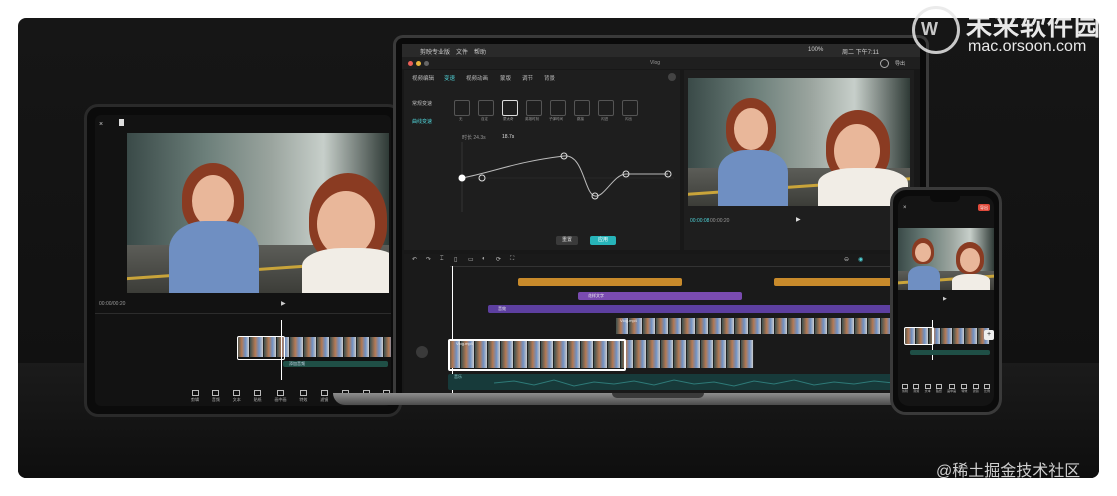 The image size is (1117, 496). Describe the element at coordinates (694, 383) in the screenshot. I see `audio-waveform` at that location.